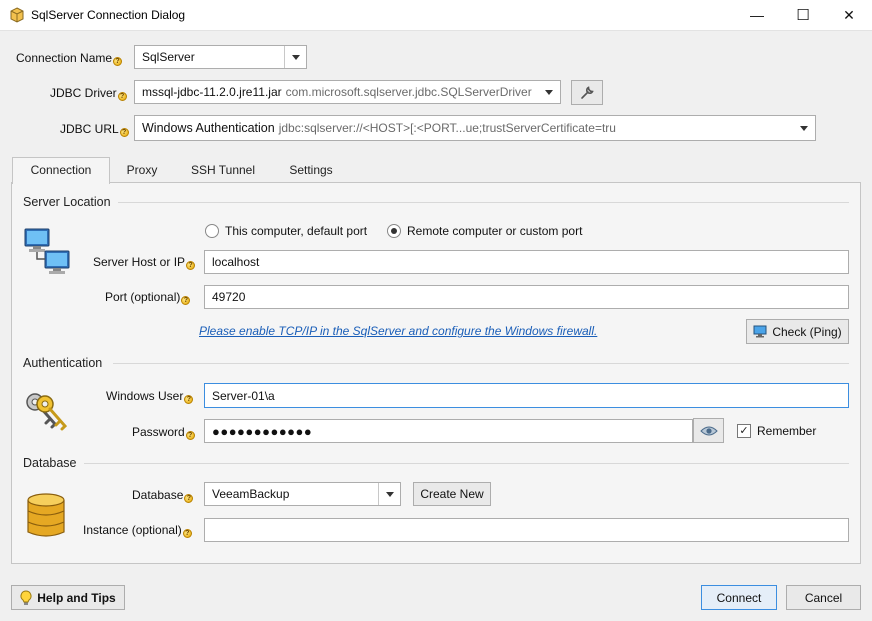 This screenshot has width=872, height=621. Describe the element at coordinates (797, 331) in the screenshot. I see `check-ping-button: Check (Ping)` at that location.